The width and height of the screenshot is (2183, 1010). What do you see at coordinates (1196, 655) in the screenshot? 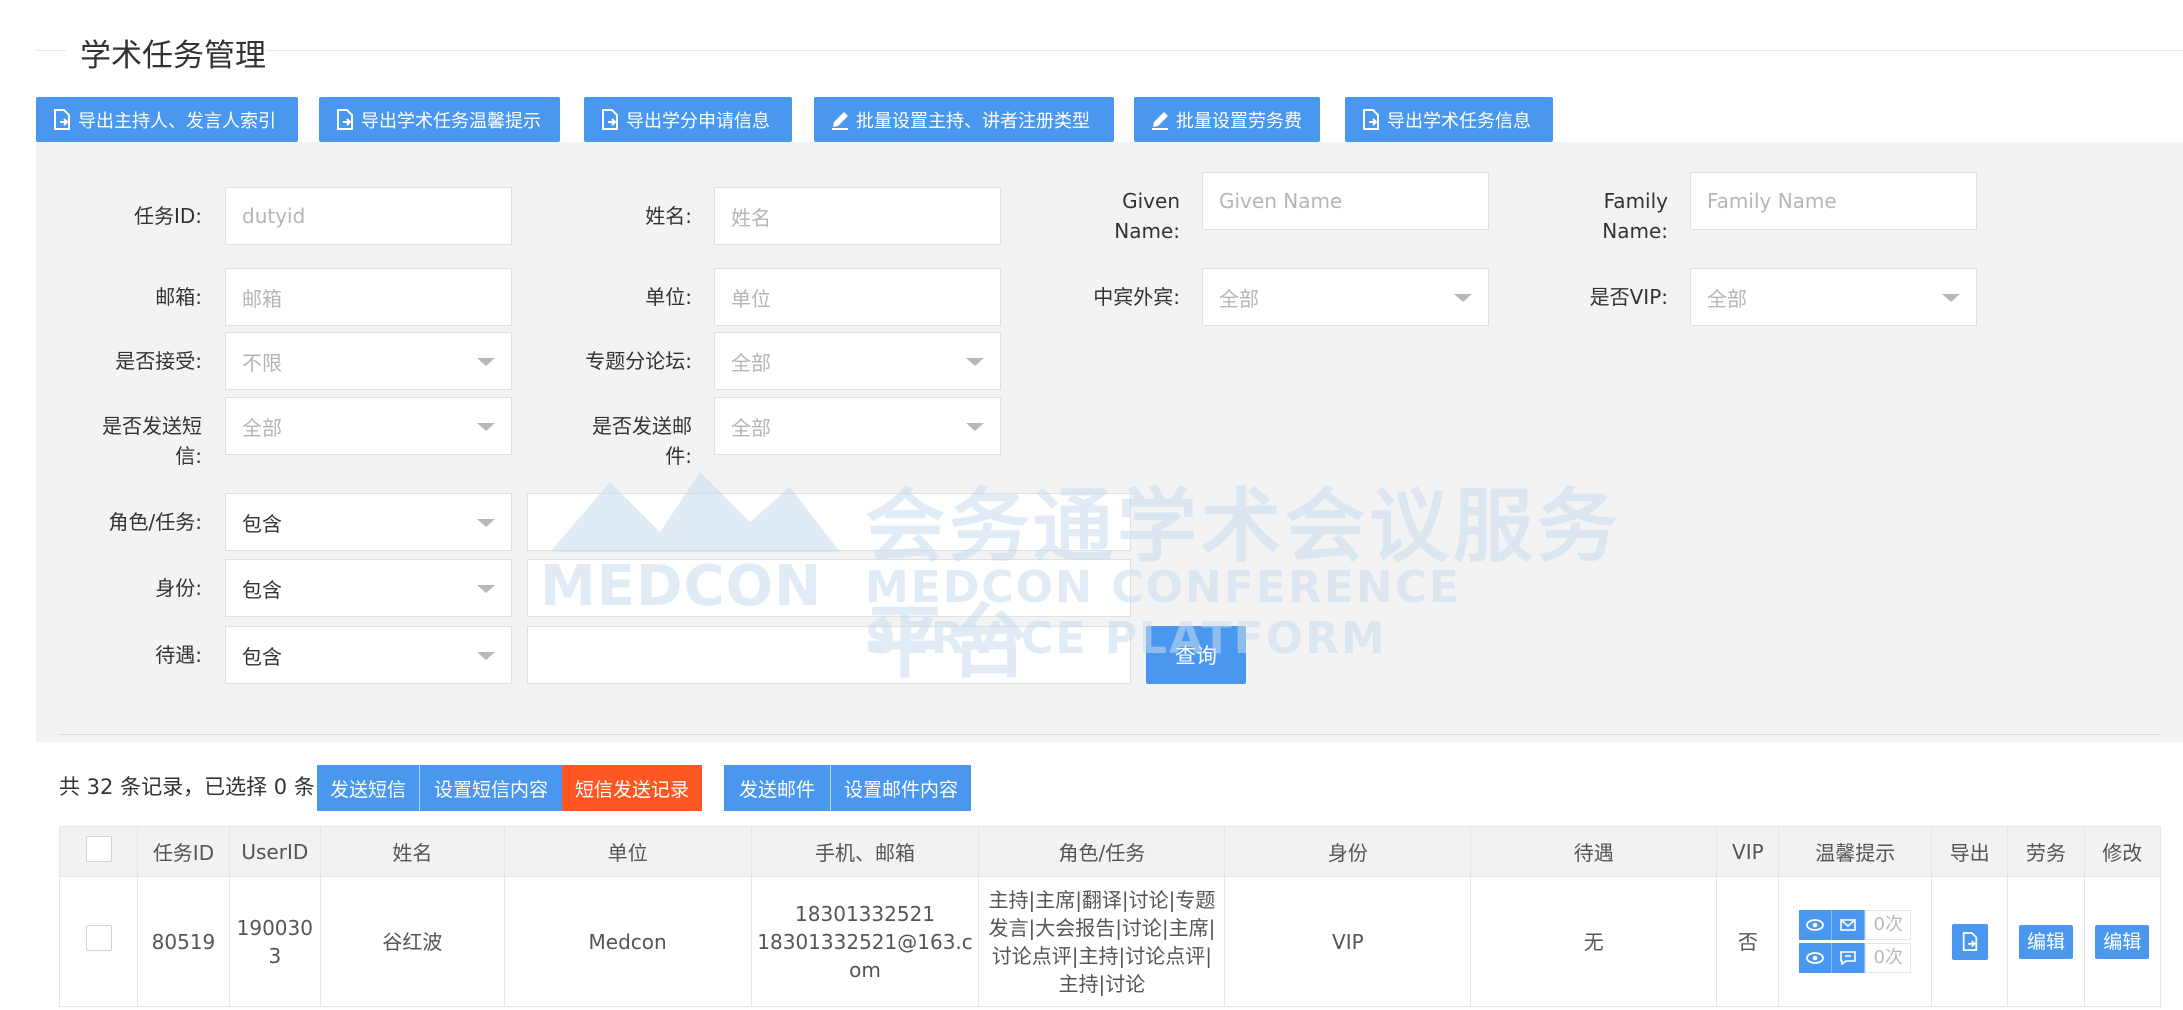
I see `query-button: 查询` at bounding box center [1196, 655].